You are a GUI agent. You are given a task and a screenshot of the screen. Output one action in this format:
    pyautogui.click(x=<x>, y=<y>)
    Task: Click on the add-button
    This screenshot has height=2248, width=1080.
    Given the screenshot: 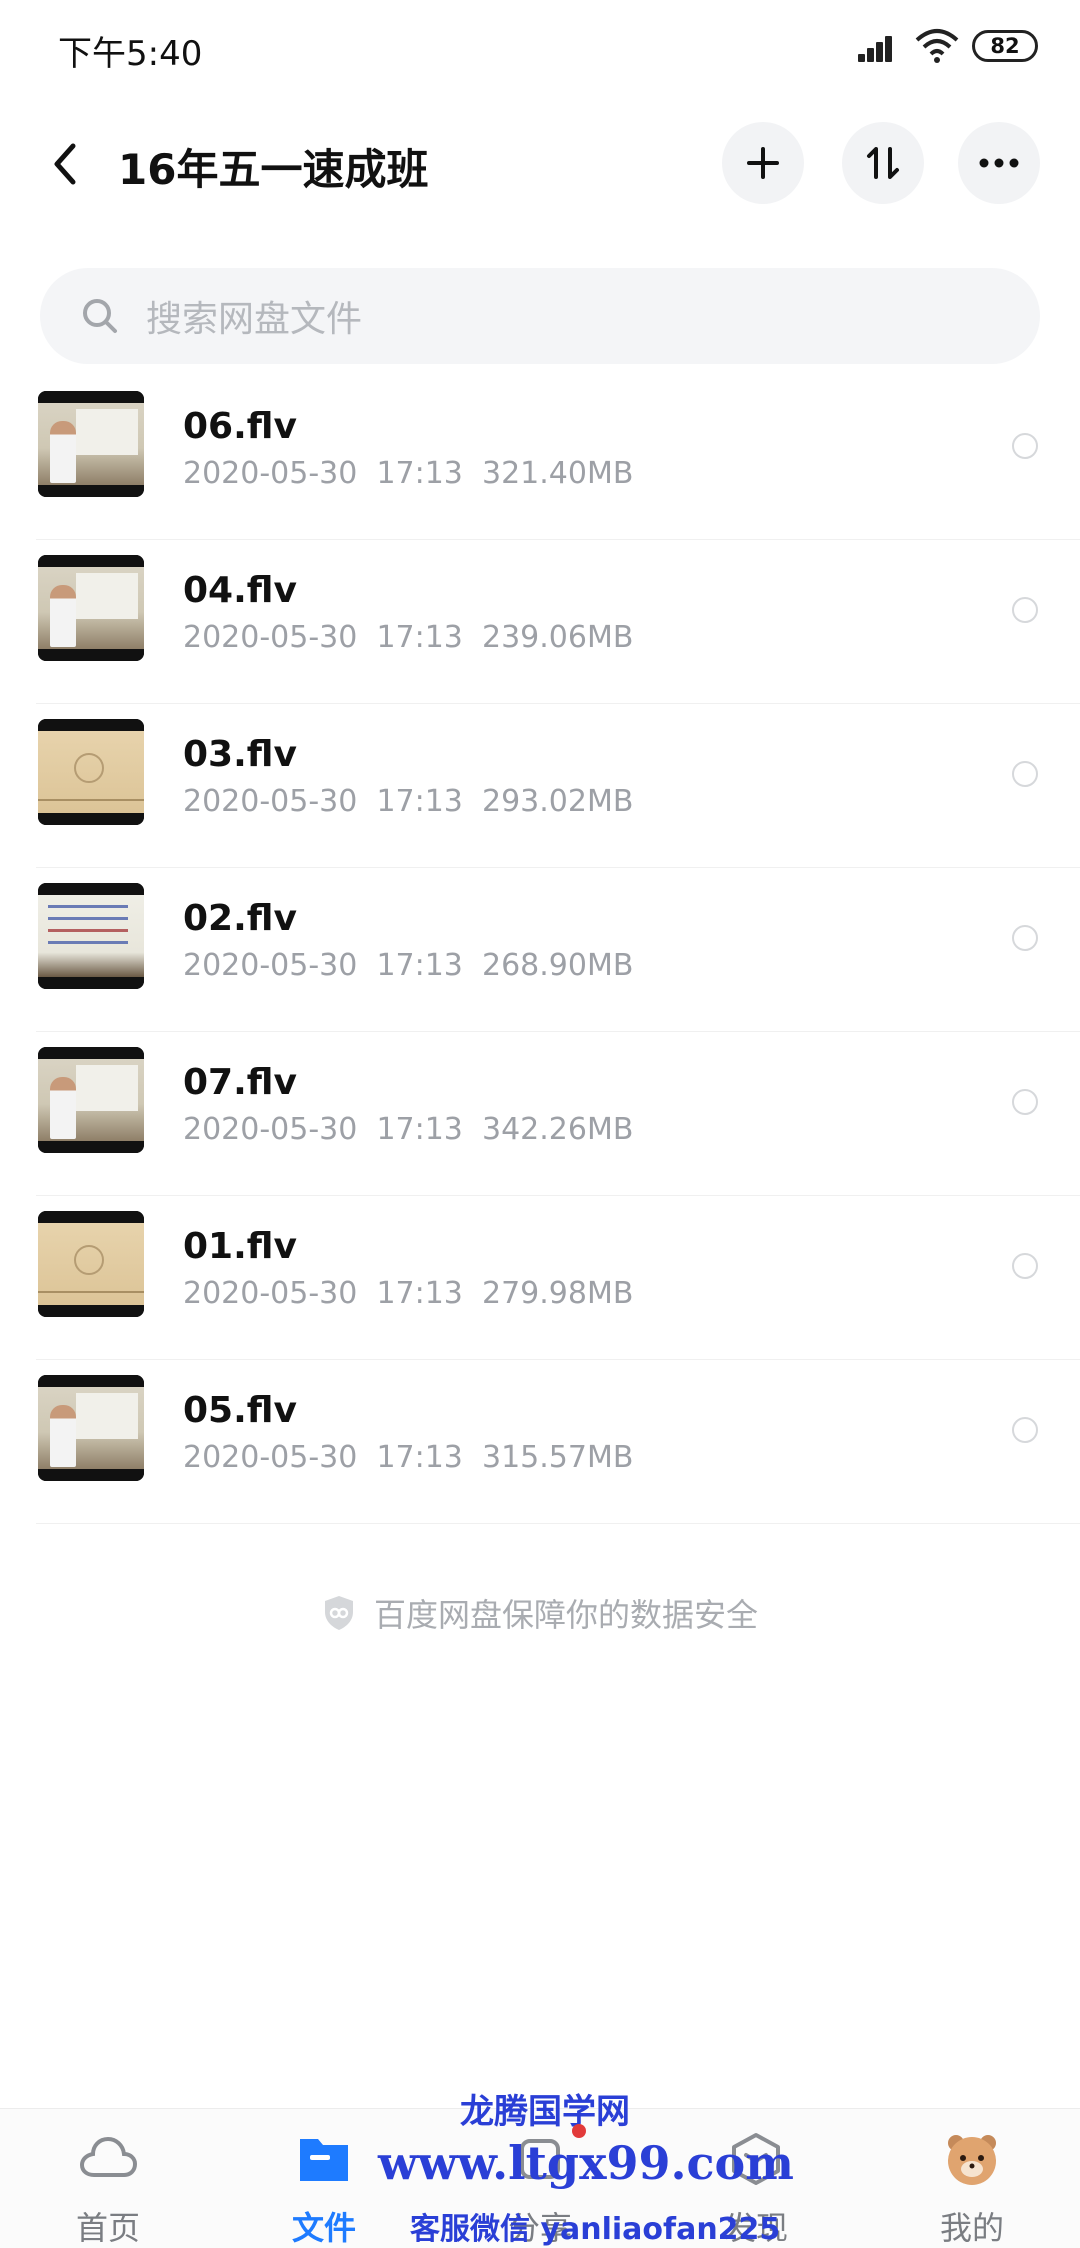 What is the action you would take?
    pyautogui.click(x=763, y=163)
    